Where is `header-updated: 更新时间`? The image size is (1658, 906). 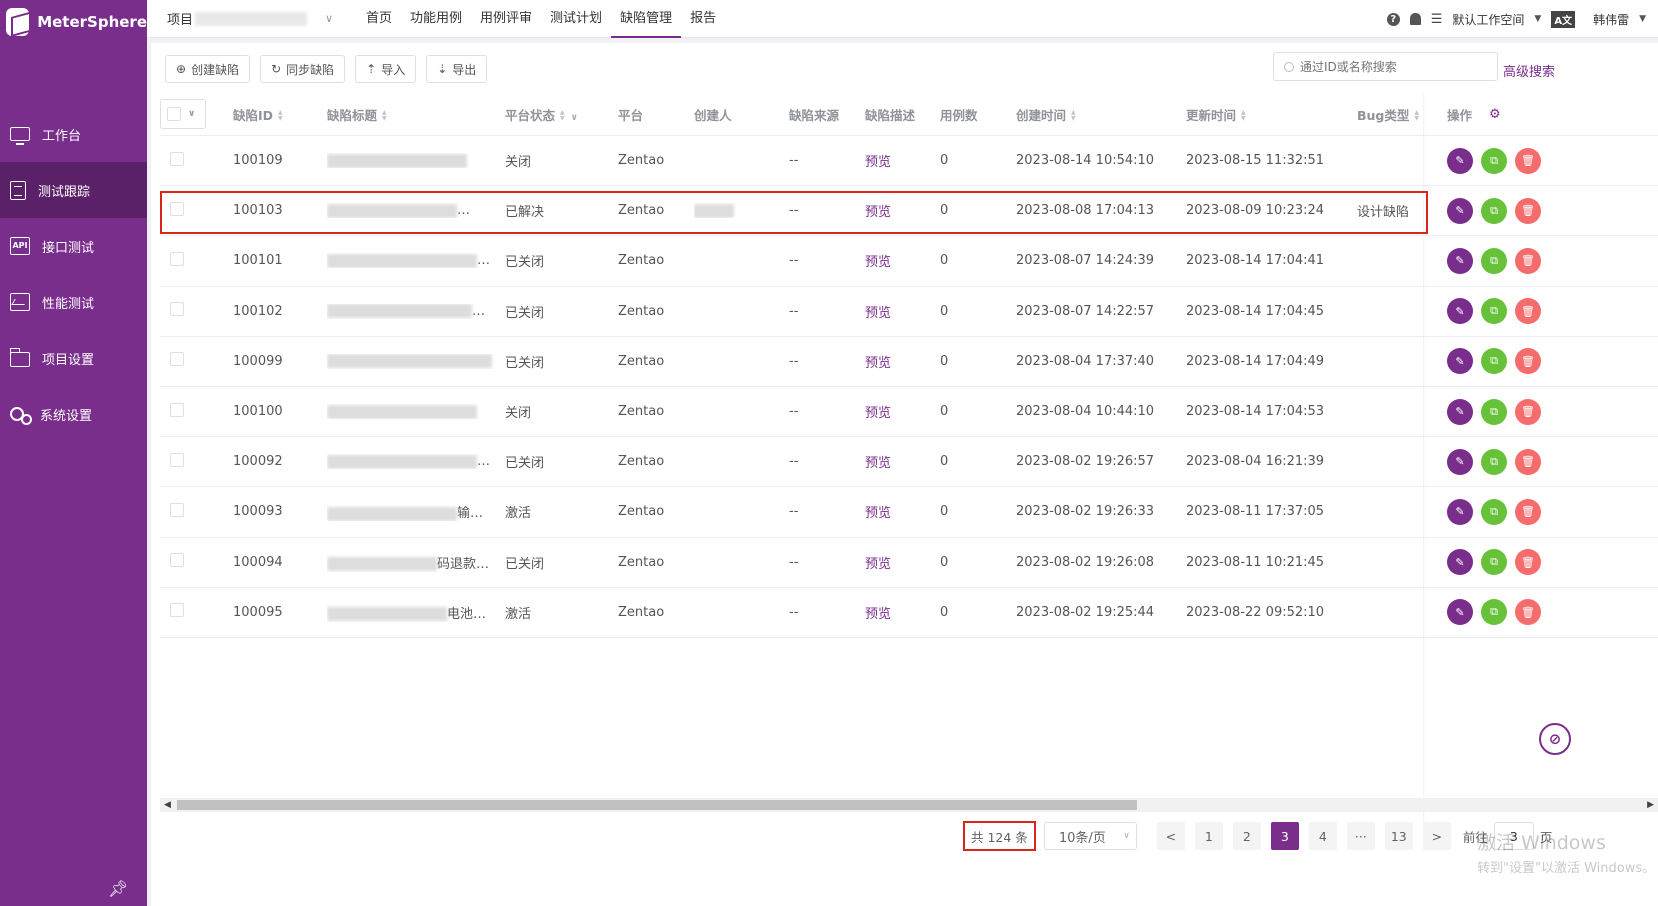
header-updated: 更新时间 is located at coordinates (1271, 114).